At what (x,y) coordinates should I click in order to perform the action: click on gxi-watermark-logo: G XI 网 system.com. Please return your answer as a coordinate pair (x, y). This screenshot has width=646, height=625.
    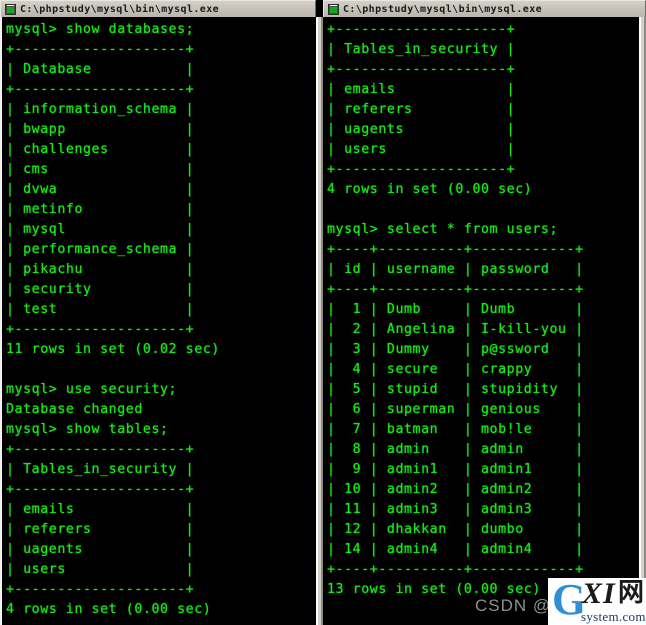
    Looking at the image, I should click on (597, 601).